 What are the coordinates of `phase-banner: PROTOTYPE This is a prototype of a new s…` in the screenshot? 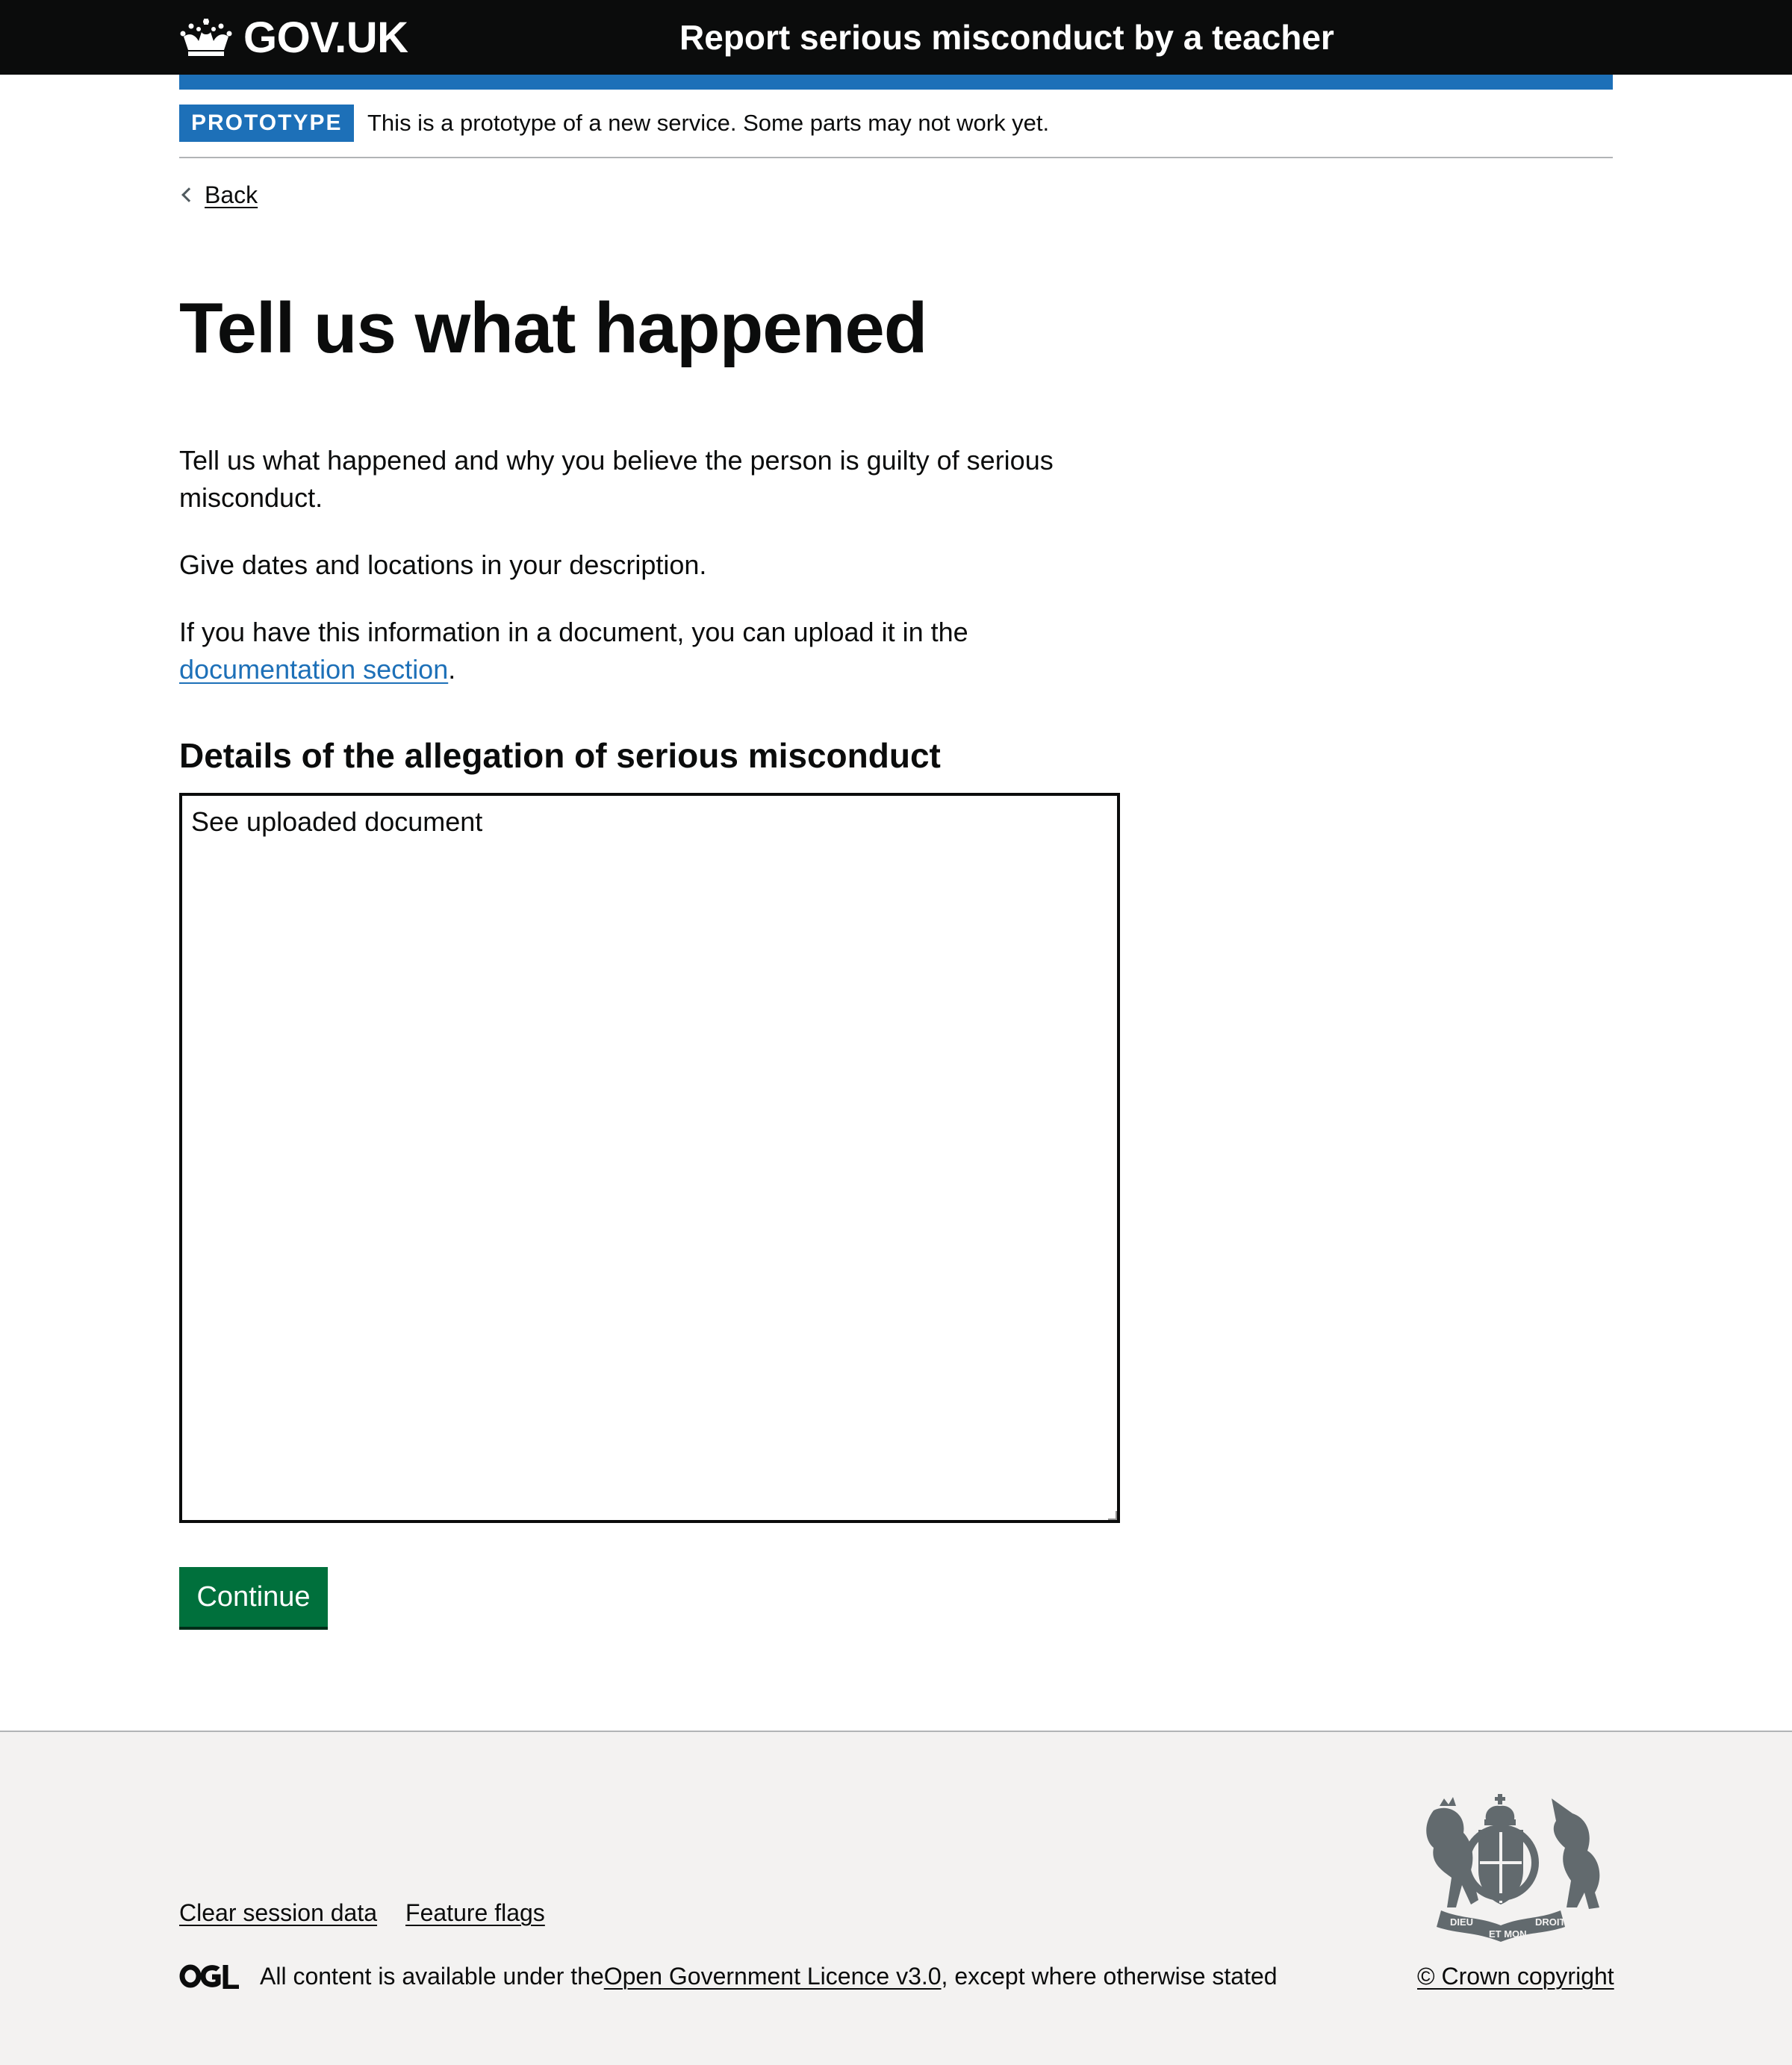 It's located at (896, 124).